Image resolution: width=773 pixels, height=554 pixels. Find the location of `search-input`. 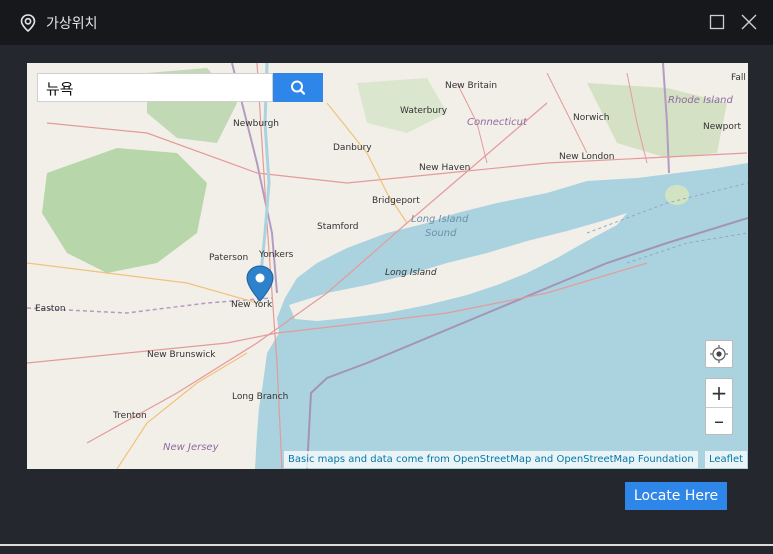

search-input is located at coordinates (156, 88).